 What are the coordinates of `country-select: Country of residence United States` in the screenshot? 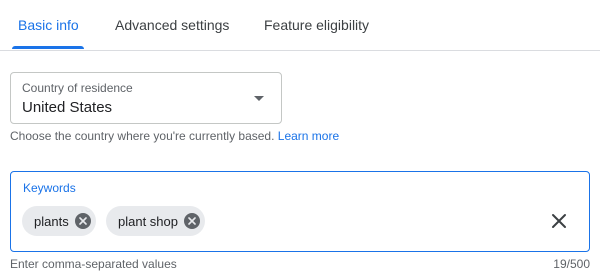 It's located at (146, 98).